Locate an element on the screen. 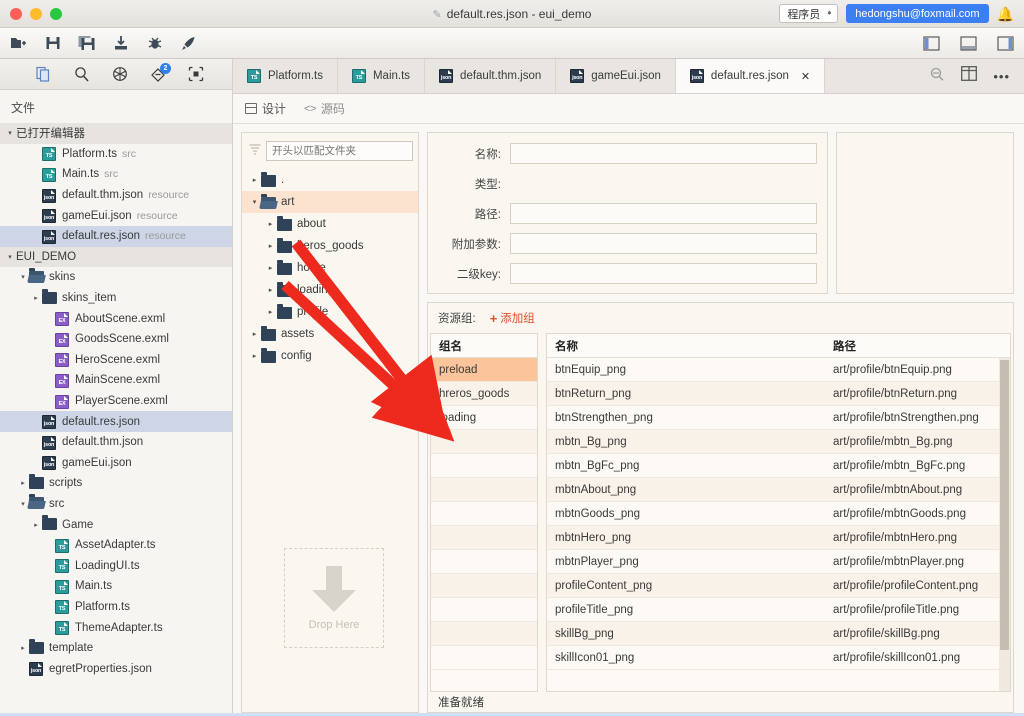 Image resolution: width=1024 pixels, height=716 pixels. extension-icon is located at coordinates (120, 74).